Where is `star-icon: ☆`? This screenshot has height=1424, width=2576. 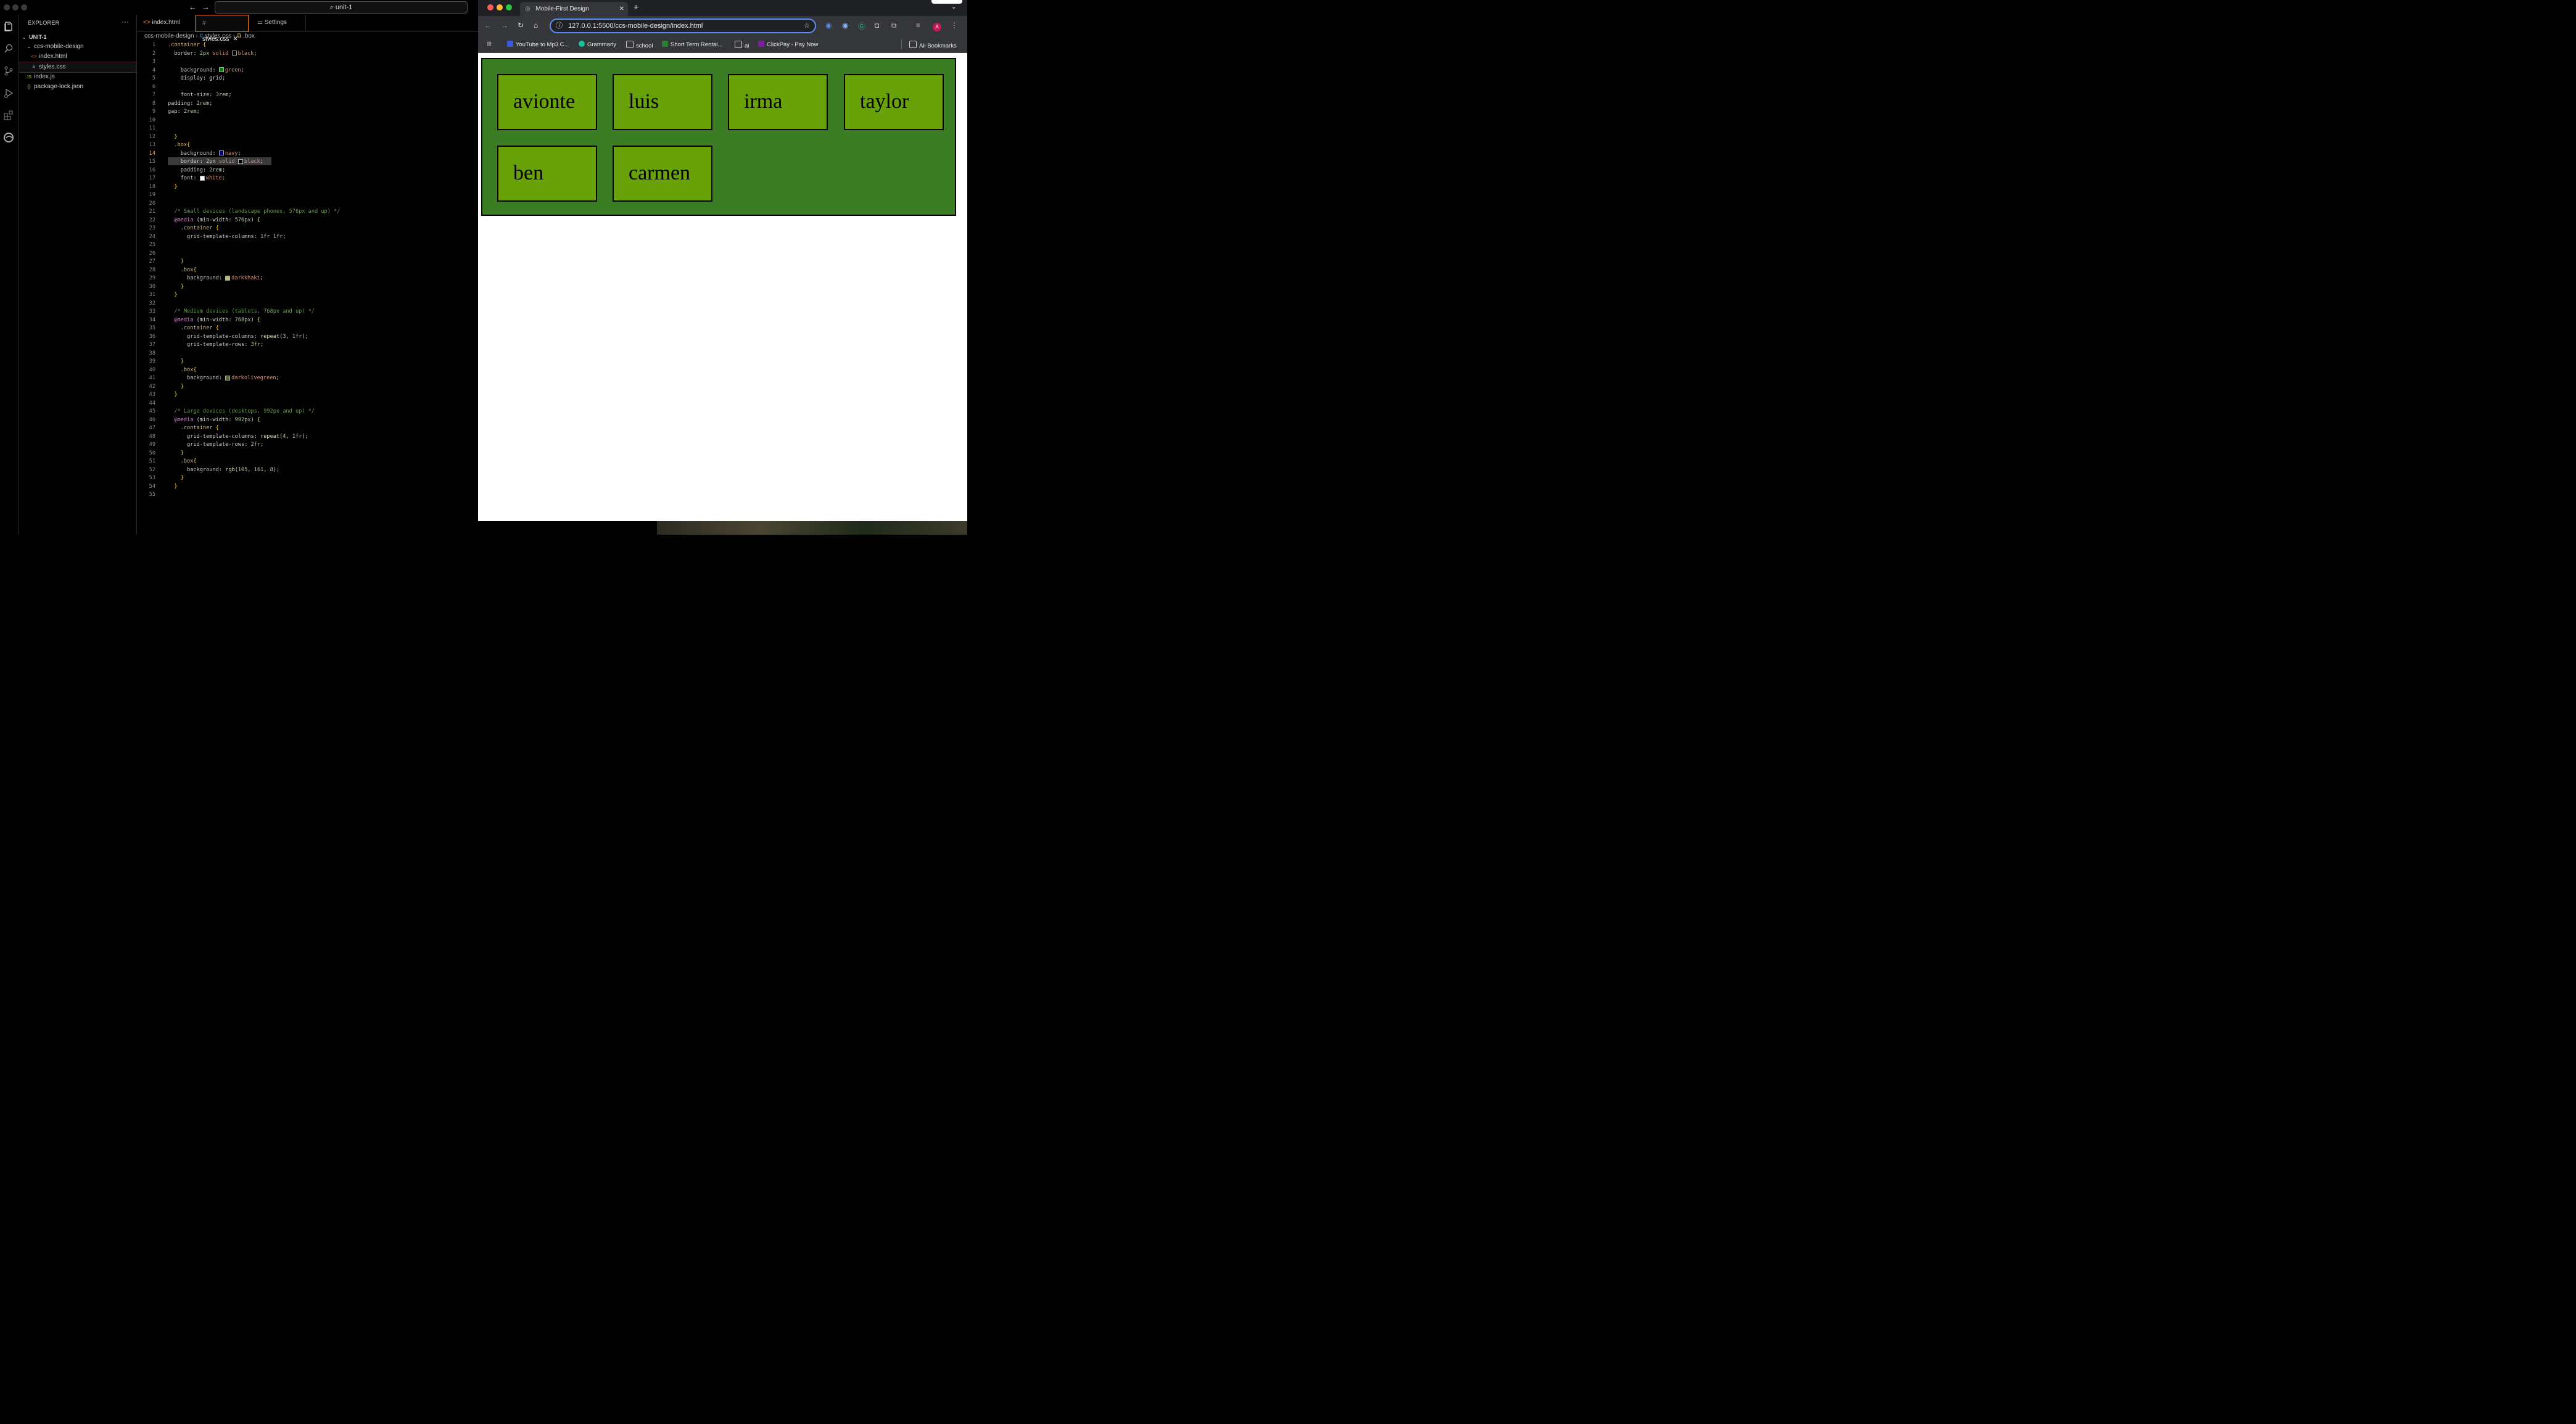
star-icon: ☆ is located at coordinates (807, 26).